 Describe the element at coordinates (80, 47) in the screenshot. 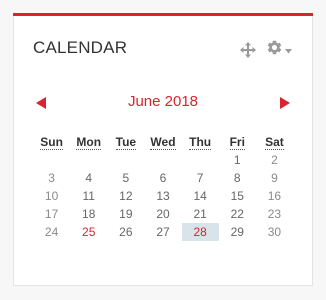

I see `block-title: CALENDAR` at that location.